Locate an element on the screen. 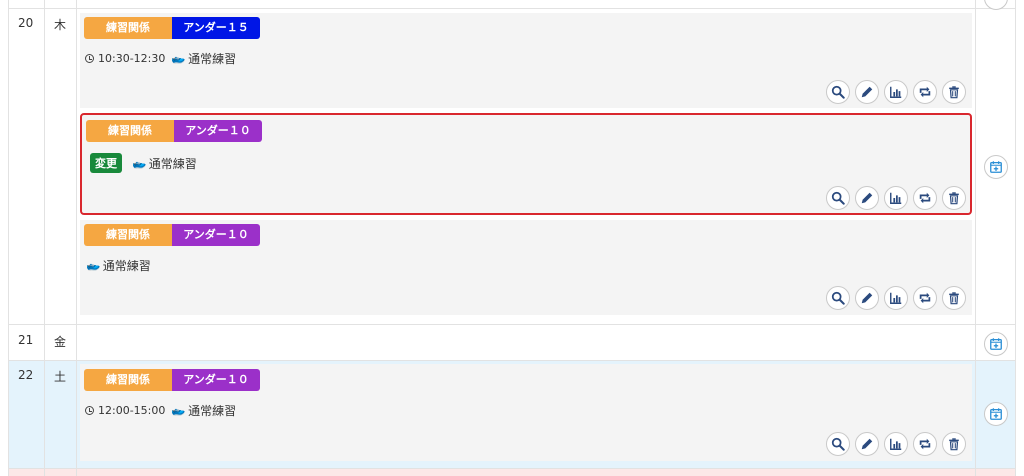  weekday-cell: 木 is located at coordinates (60, 25).